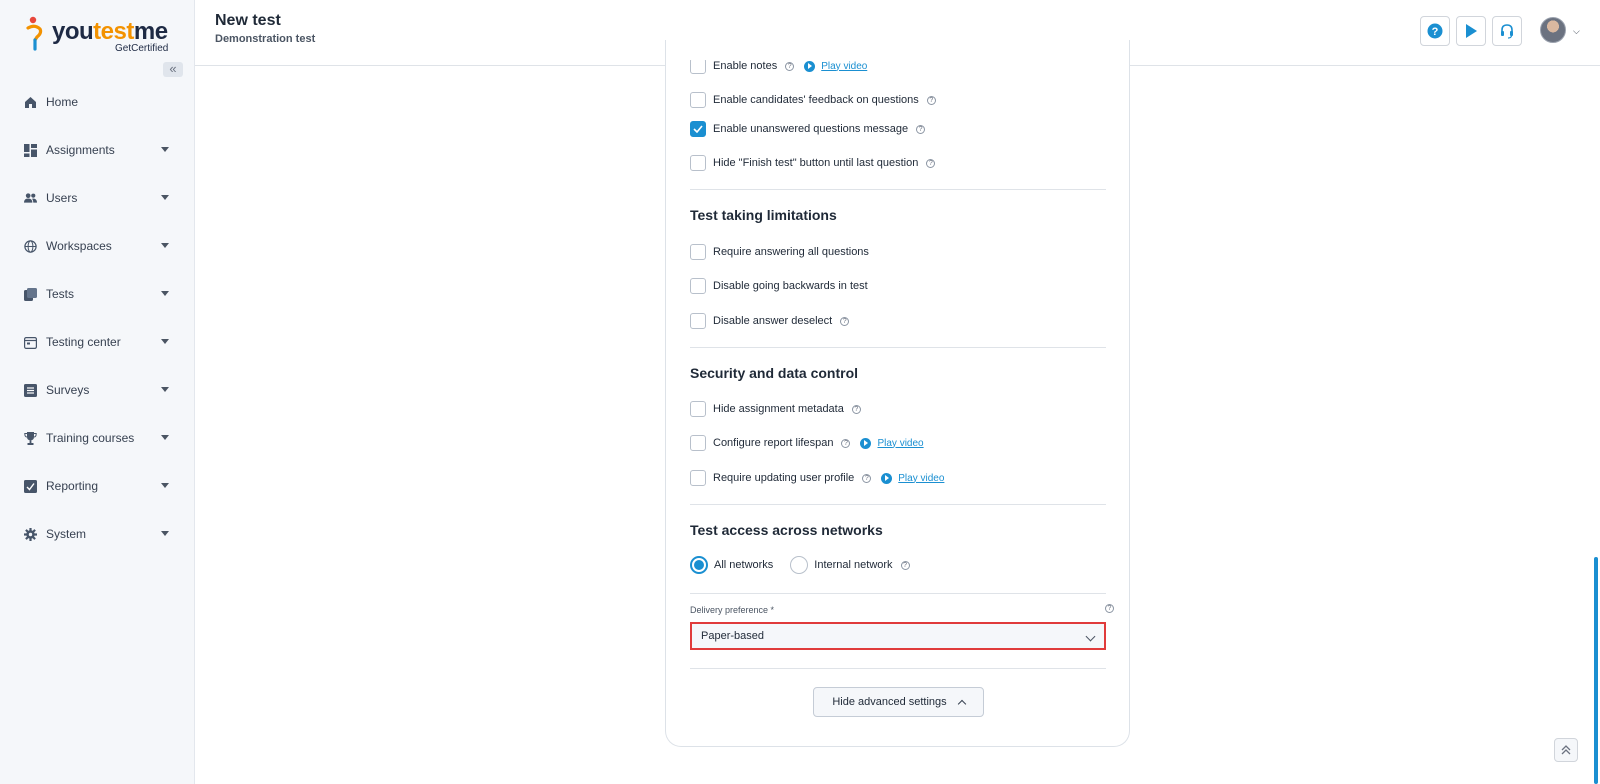  What do you see at coordinates (763, 215) in the screenshot?
I see `section-title-limitations: Test taking limitations` at bounding box center [763, 215].